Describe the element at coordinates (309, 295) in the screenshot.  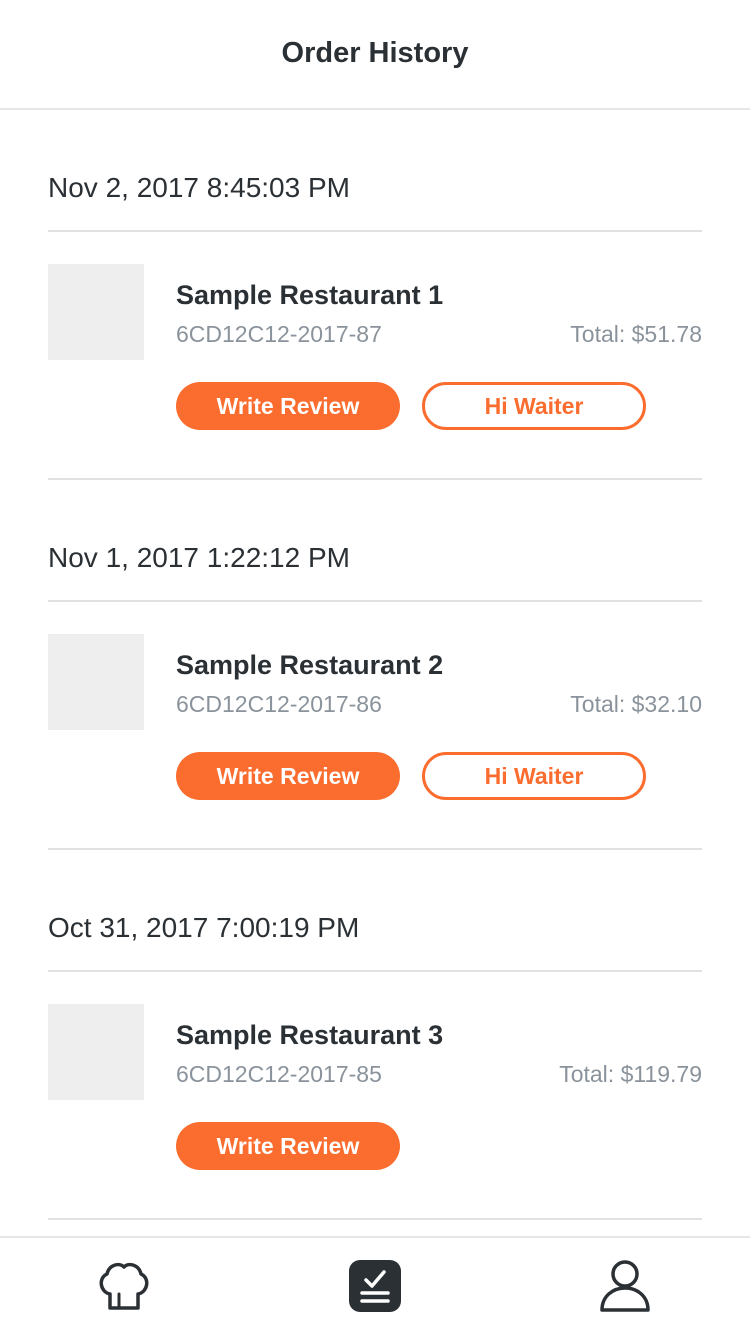
I see `restaurant-name: Sample Restaurant 1` at that location.